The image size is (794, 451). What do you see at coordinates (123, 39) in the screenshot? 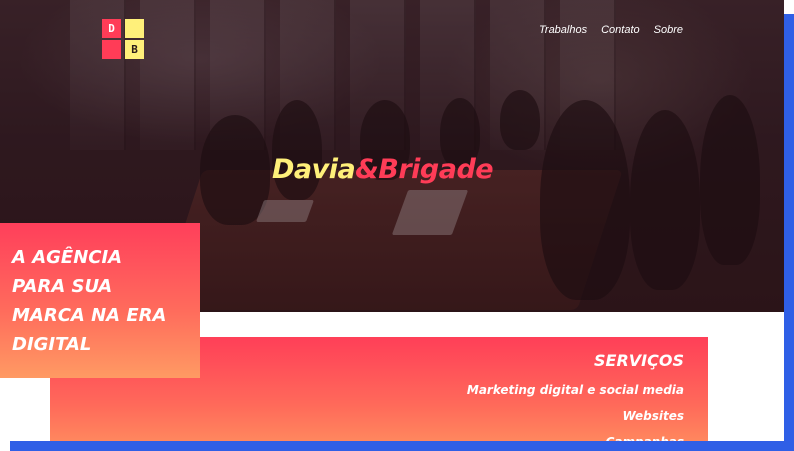
I see `db-logo: D B` at bounding box center [123, 39].